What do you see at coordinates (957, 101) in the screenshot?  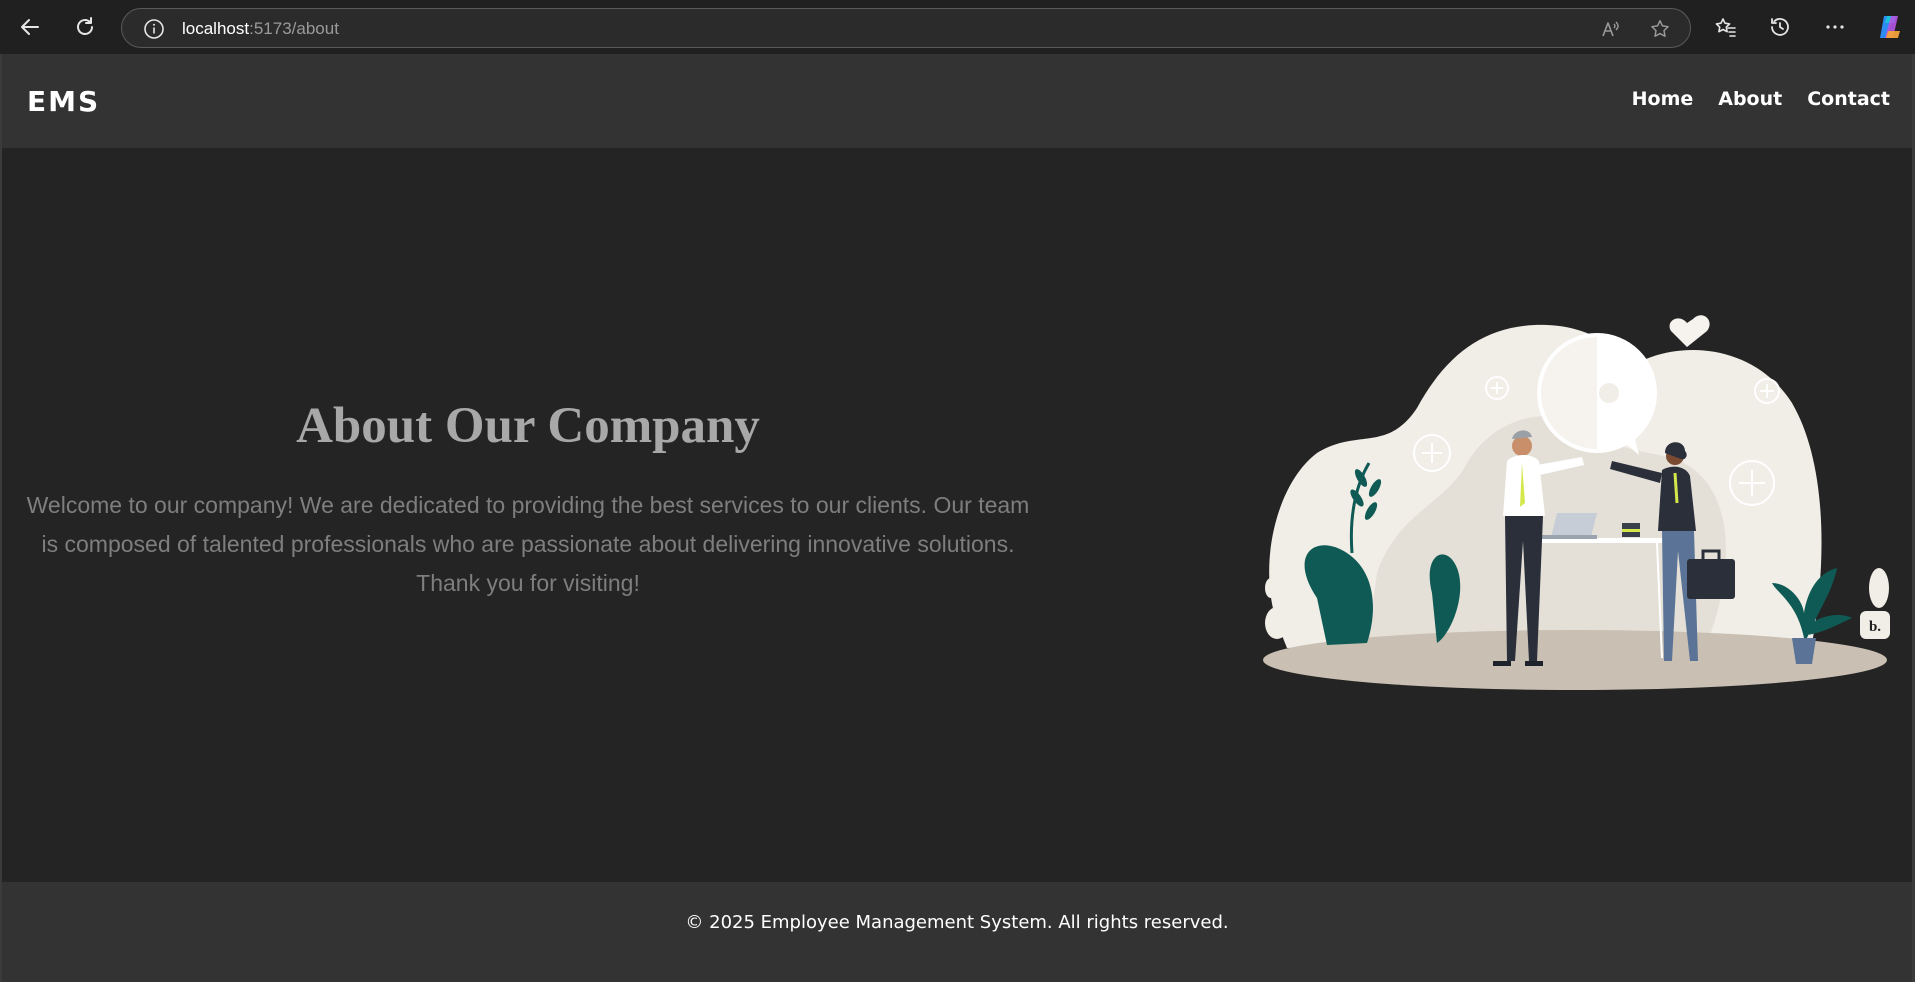 I see `navbar: EMS Home About Contact` at bounding box center [957, 101].